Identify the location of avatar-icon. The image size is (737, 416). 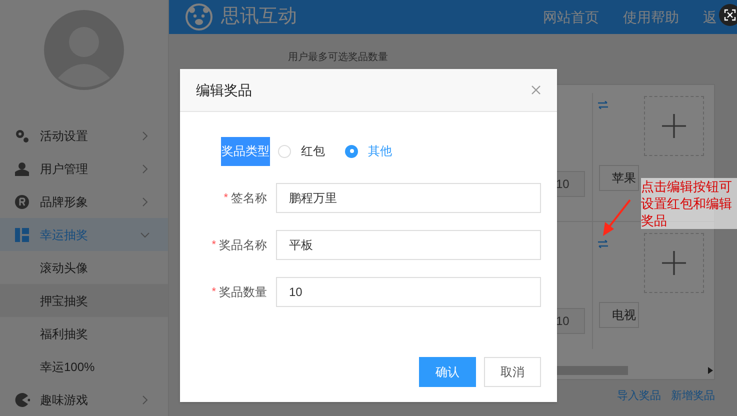
(84, 50).